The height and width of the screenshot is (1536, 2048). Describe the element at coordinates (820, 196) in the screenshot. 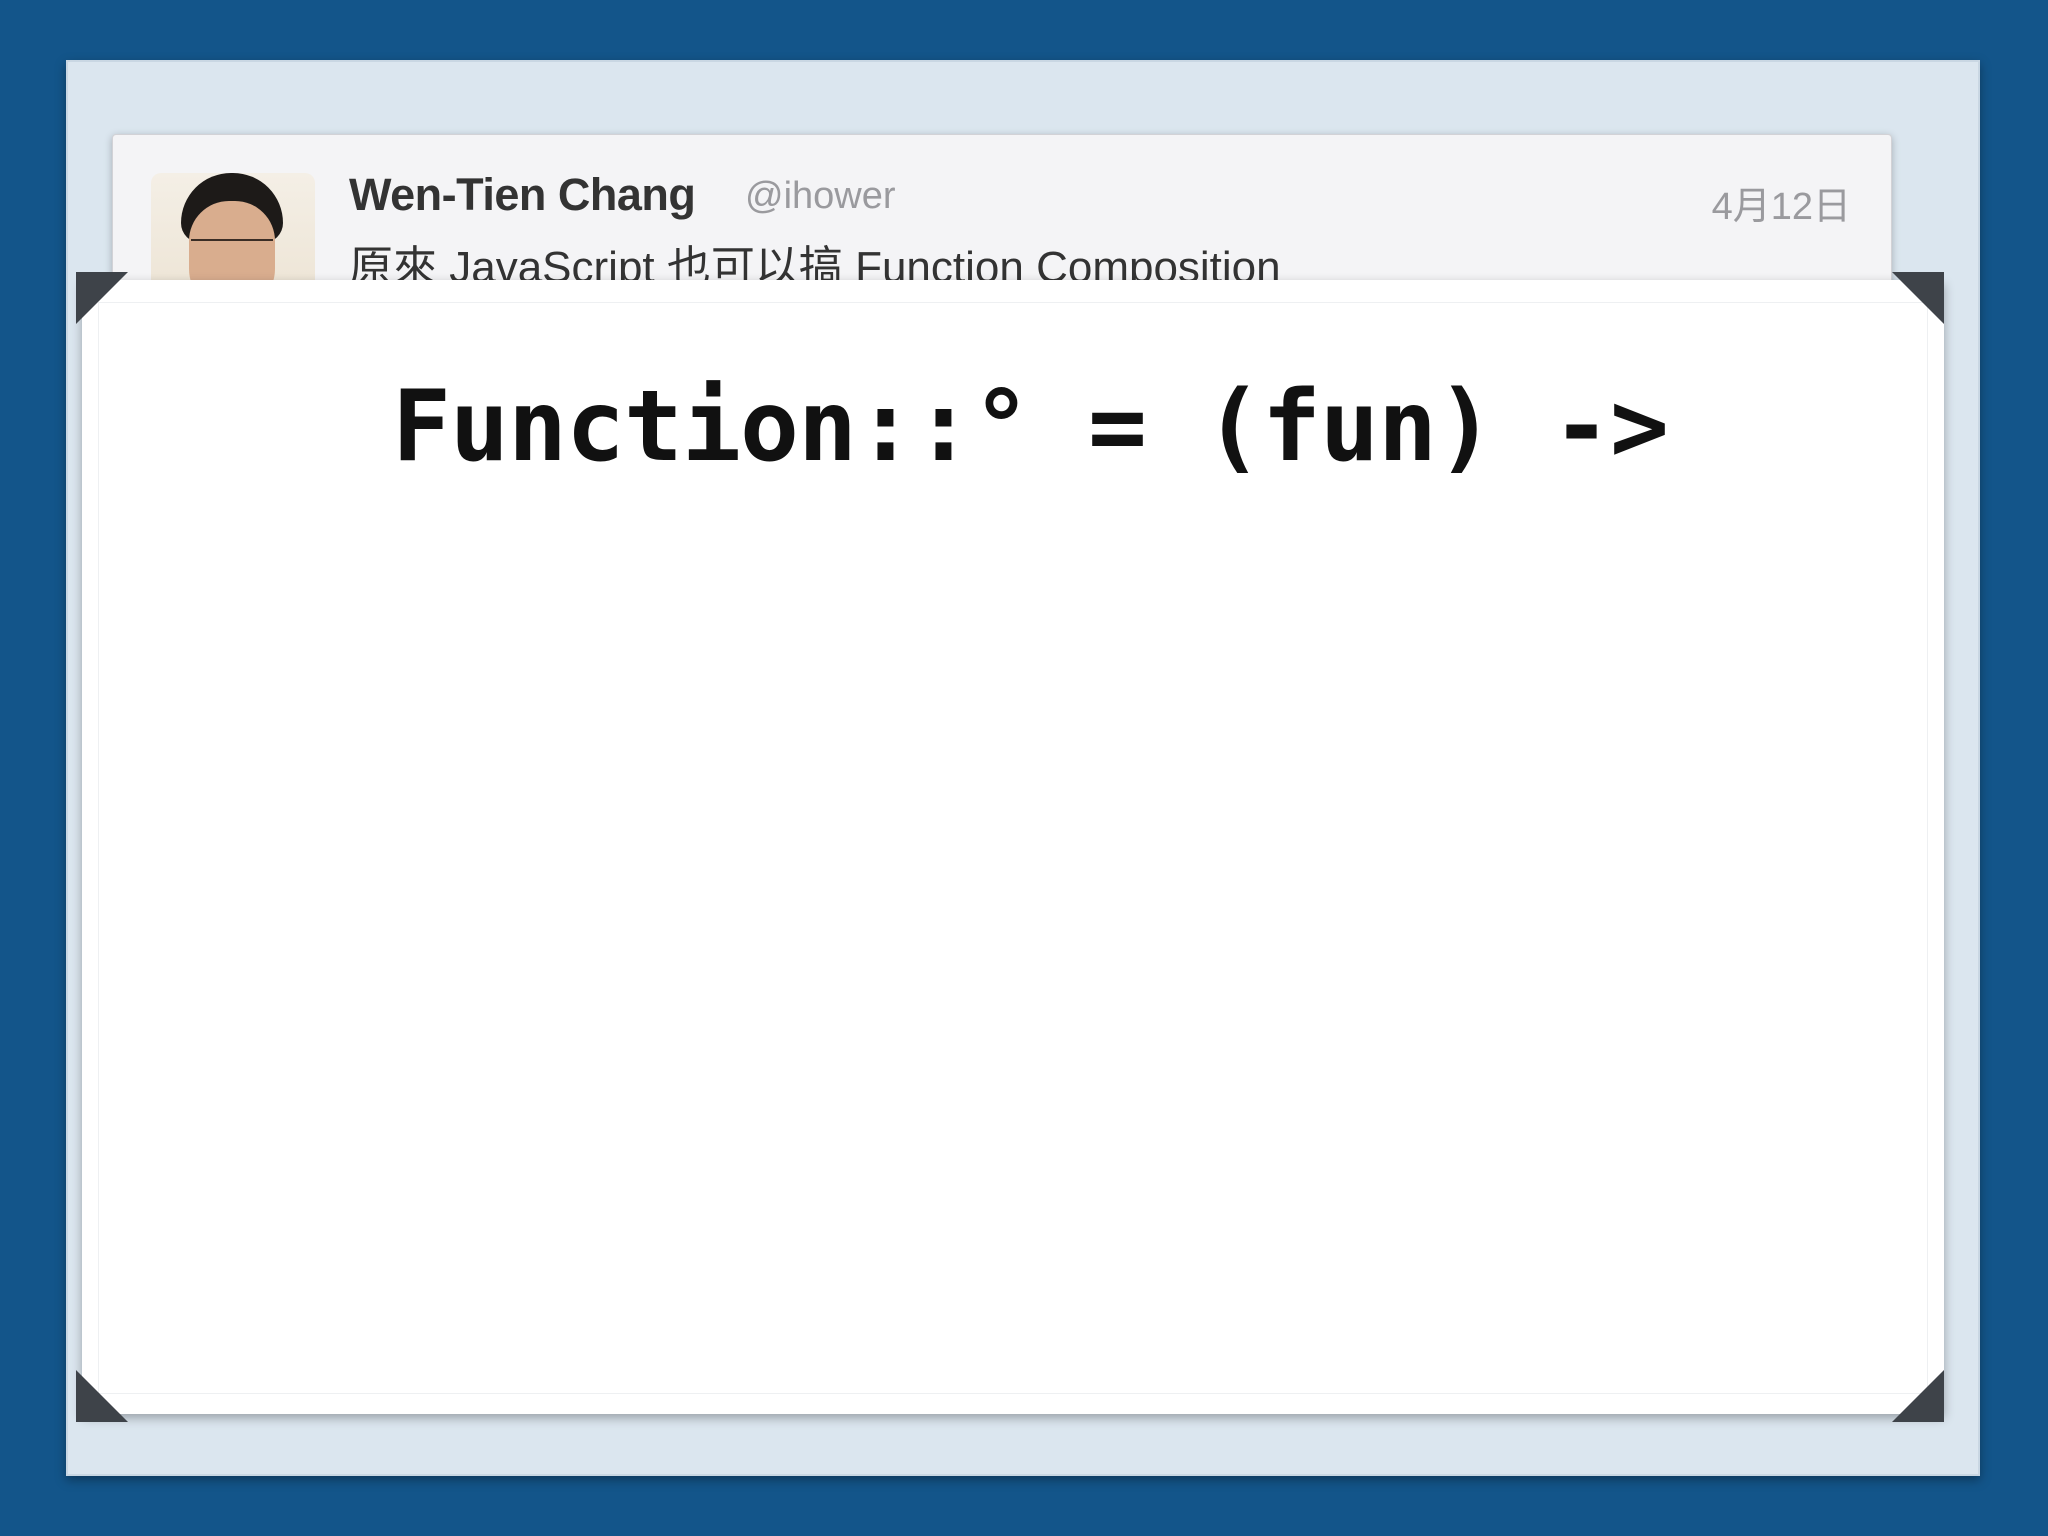

I see `tweet-author-handle: @ihower` at that location.